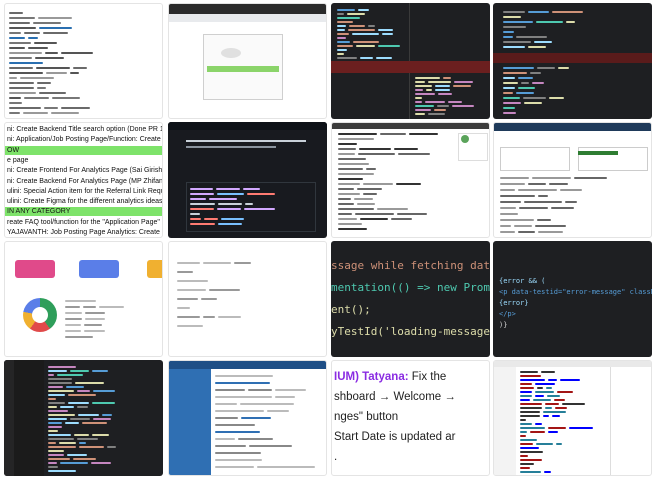 Image resolution: width=656 pixels, height=479 pixels. I want to click on tile-spreadsheet-code, so click(83, 61).